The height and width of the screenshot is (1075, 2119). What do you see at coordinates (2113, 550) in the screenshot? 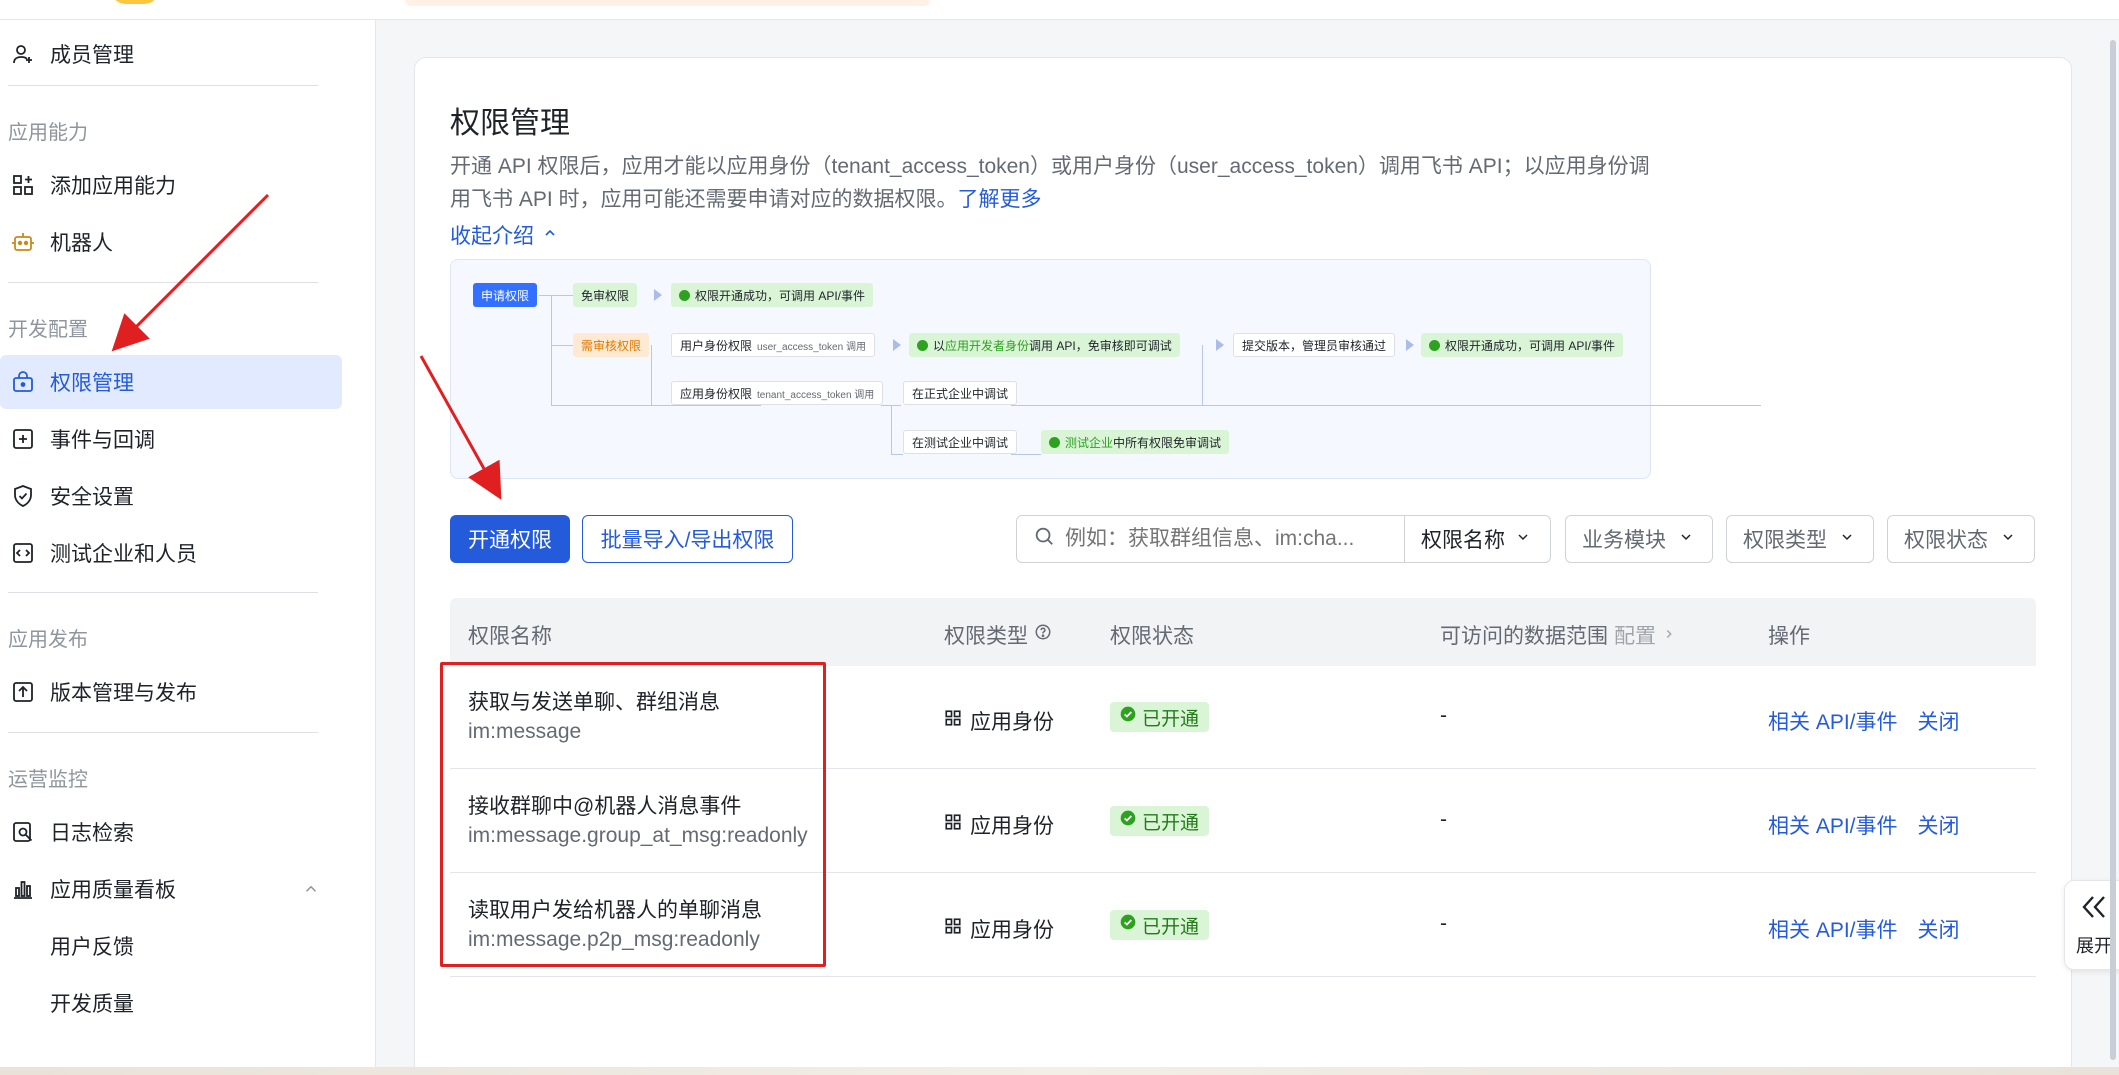
I see `page-scrollbar` at bounding box center [2113, 550].